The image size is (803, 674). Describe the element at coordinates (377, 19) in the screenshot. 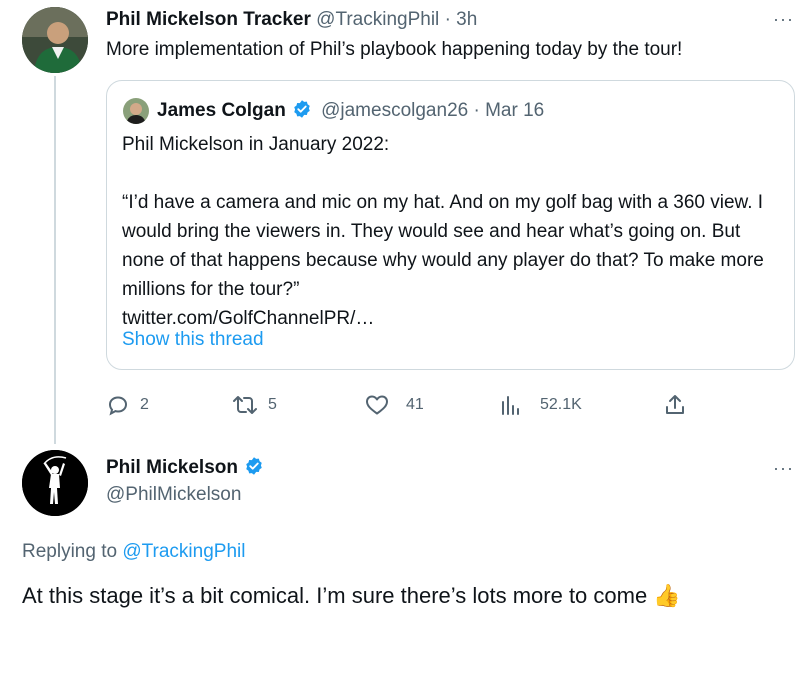

I see `author-handle: @TrackingPhil` at that location.